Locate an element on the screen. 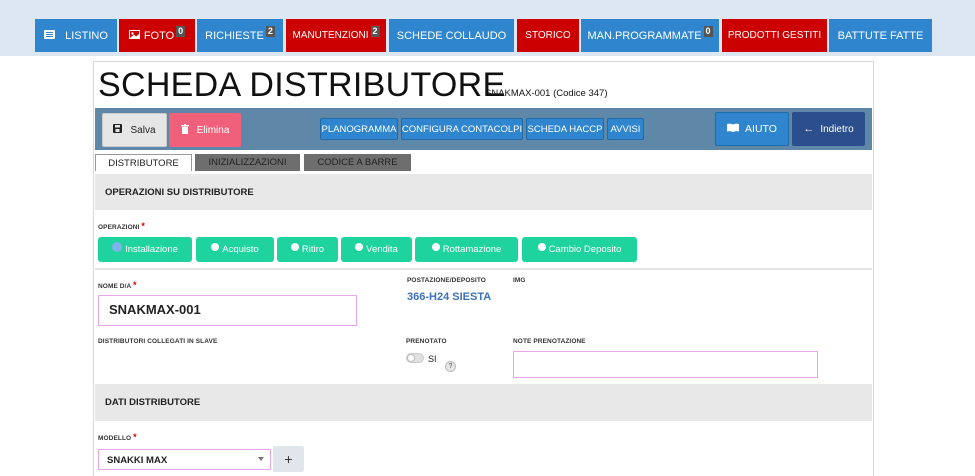 The image size is (975, 476). configura-contacolpi-button: CONFIGURA CONTACOLPI is located at coordinates (462, 129).